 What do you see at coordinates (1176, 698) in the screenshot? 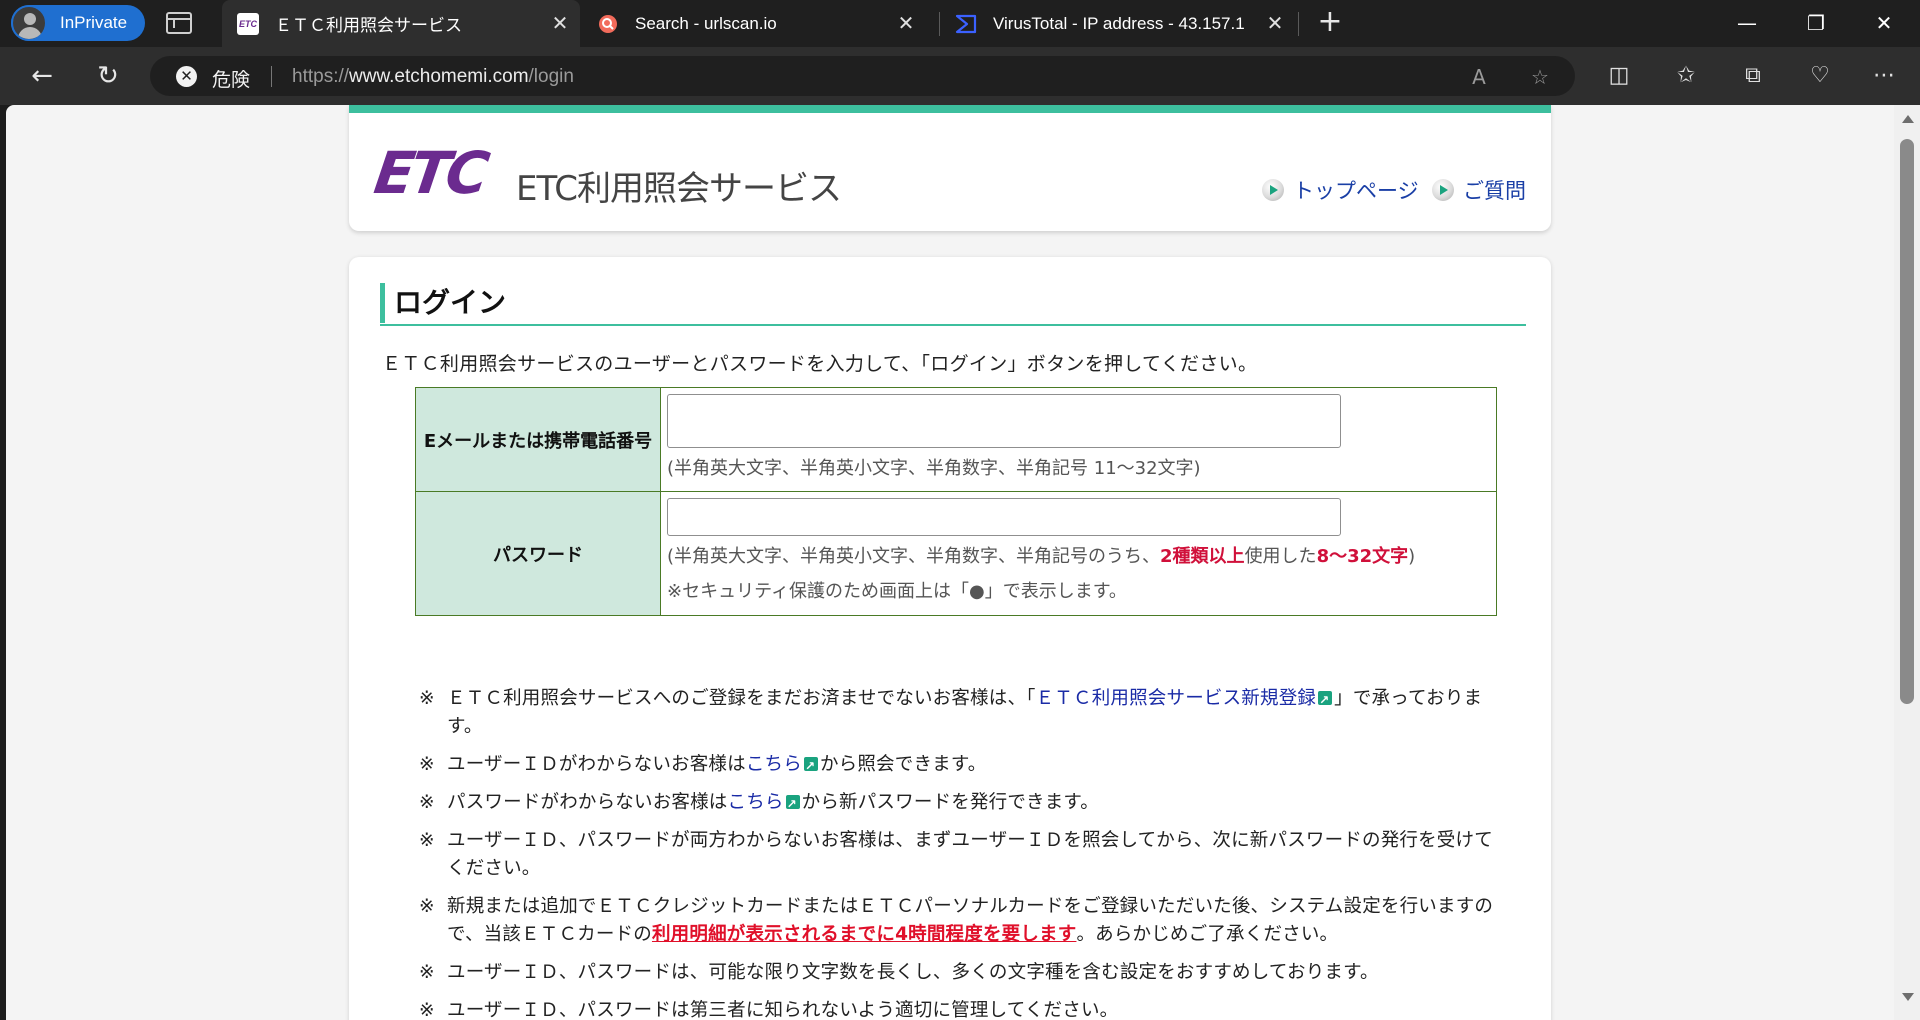
I see `register-link-label: ＥＴＣ利用照会サービス新規登録` at bounding box center [1176, 698].